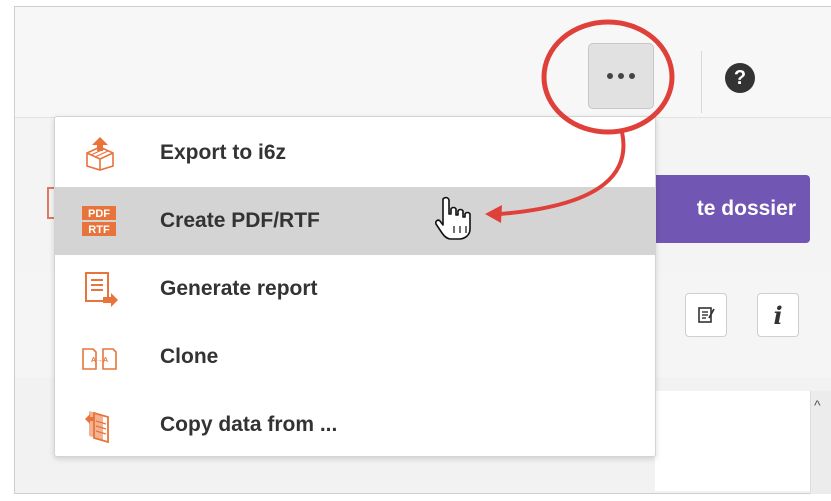  I want to click on more-options-button, so click(621, 76).